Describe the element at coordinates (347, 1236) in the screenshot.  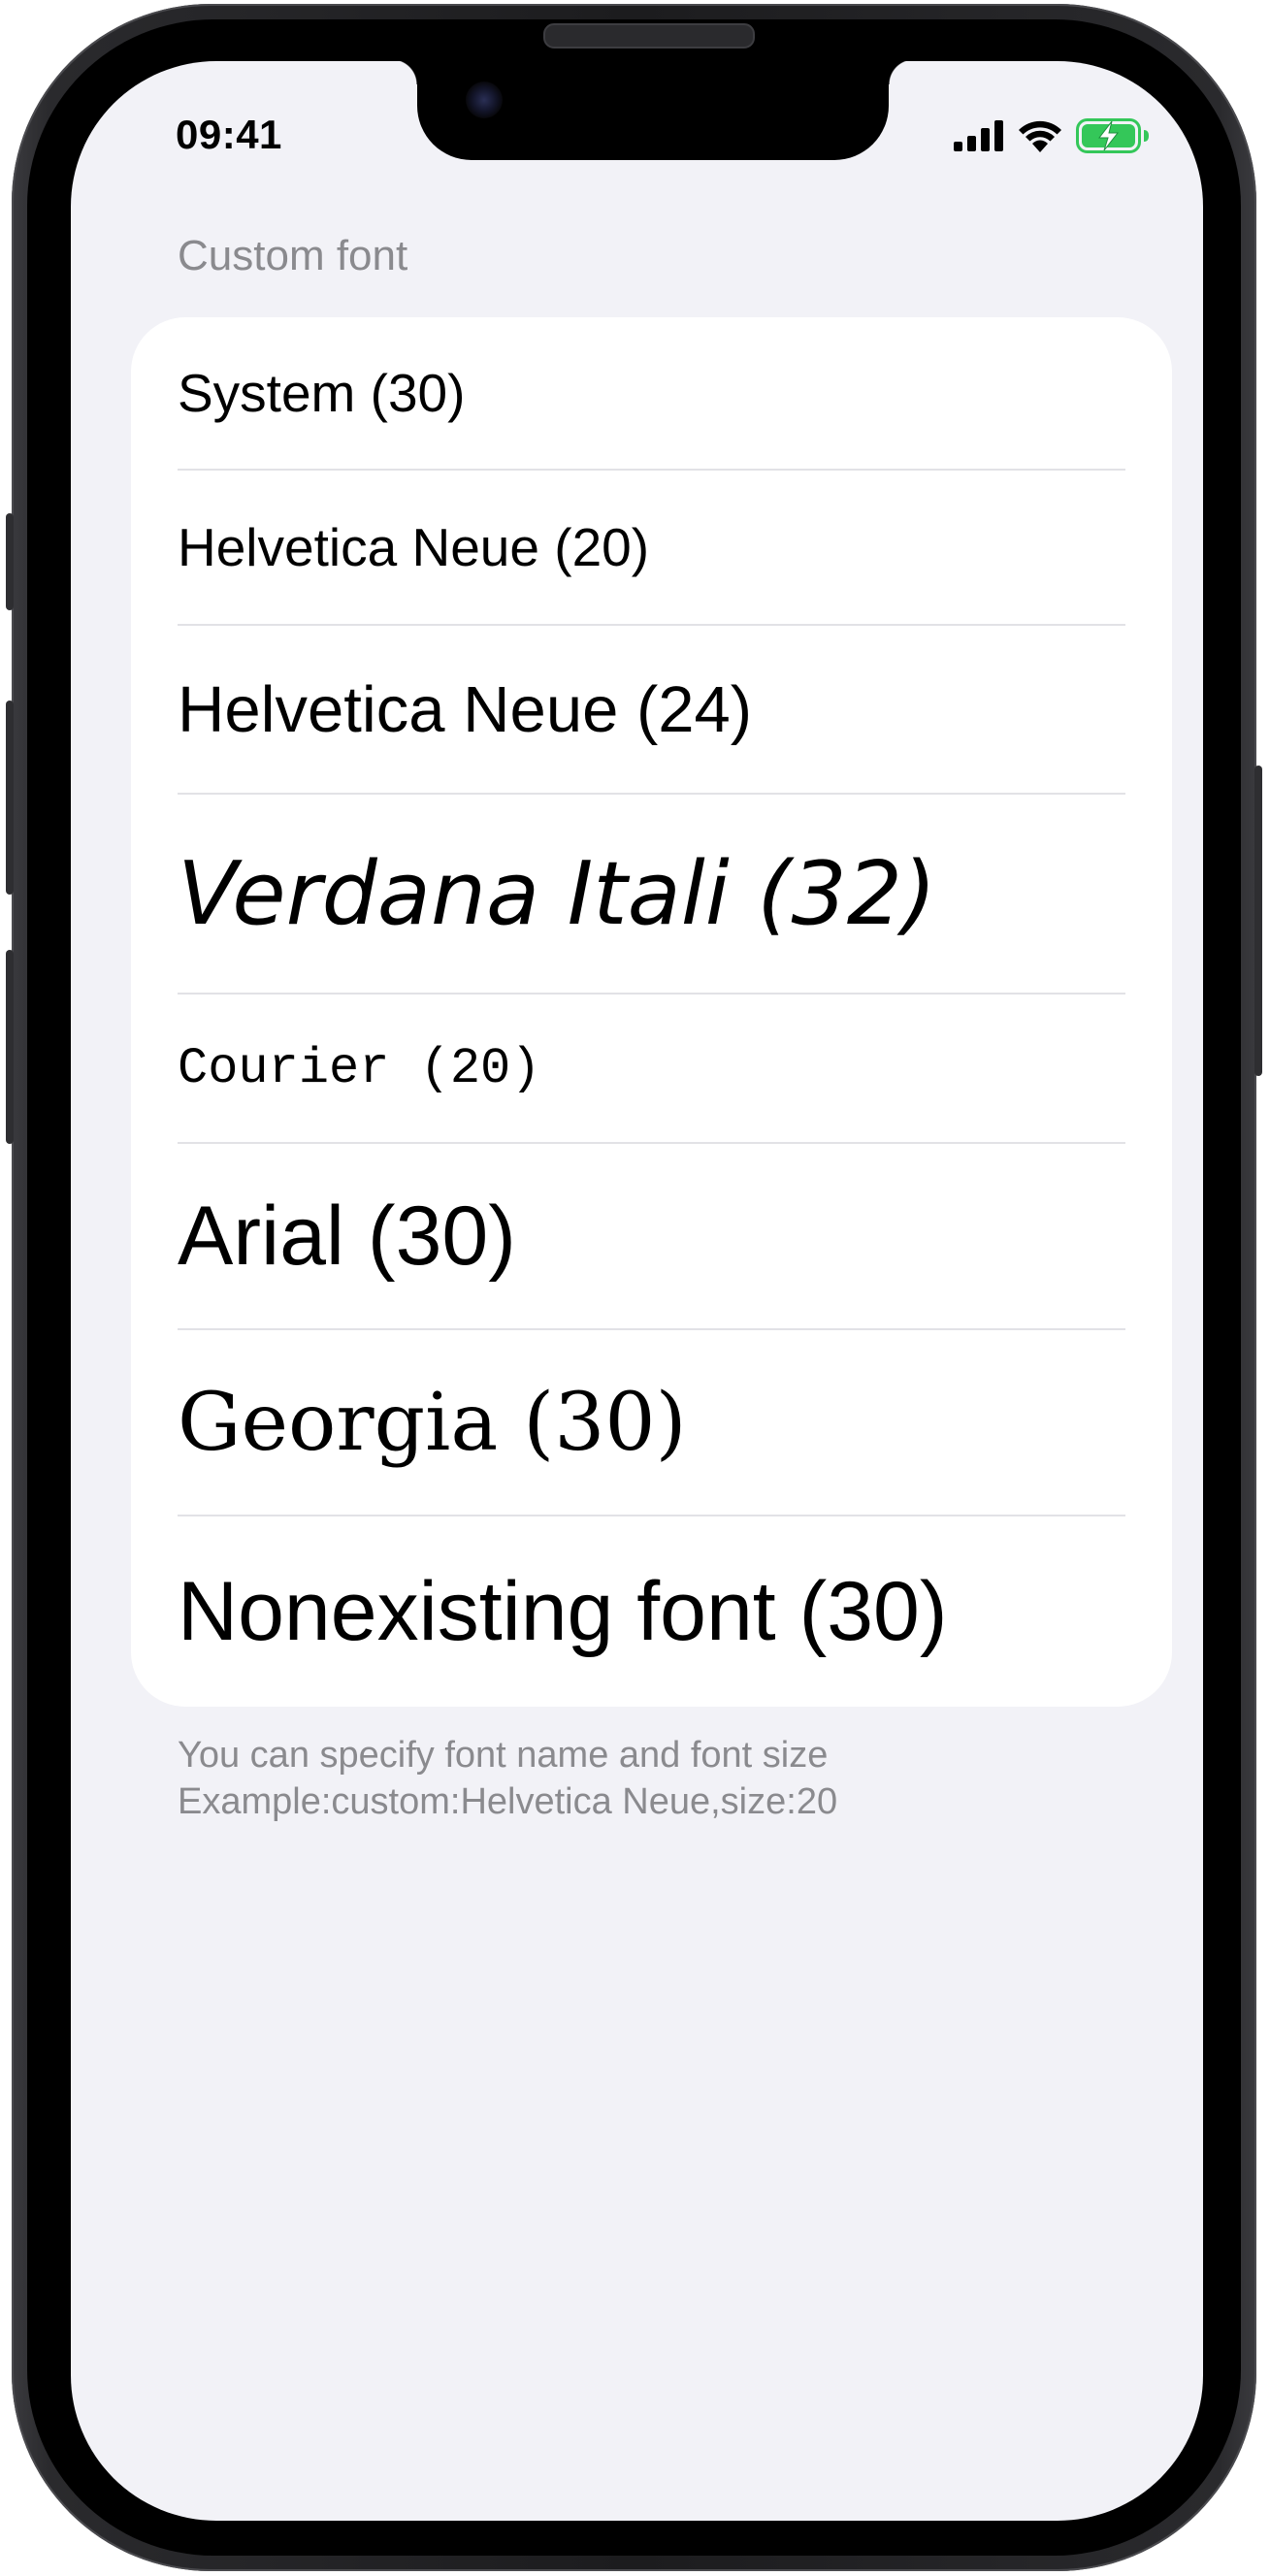
I see `list-item-label: Arial (30)` at that location.